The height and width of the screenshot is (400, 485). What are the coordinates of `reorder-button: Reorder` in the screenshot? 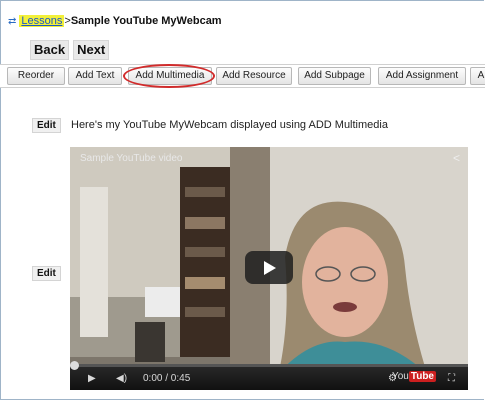 It's located at (36, 76).